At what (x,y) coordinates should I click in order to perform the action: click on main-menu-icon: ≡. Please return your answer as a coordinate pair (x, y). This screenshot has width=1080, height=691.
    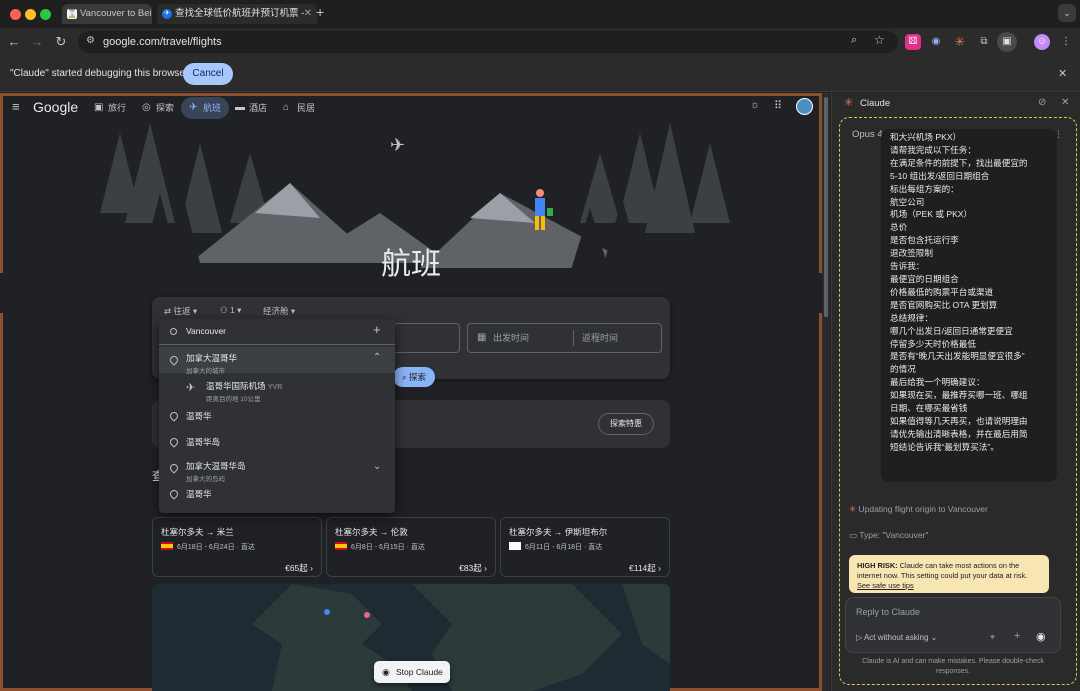
    Looking at the image, I should click on (16, 106).